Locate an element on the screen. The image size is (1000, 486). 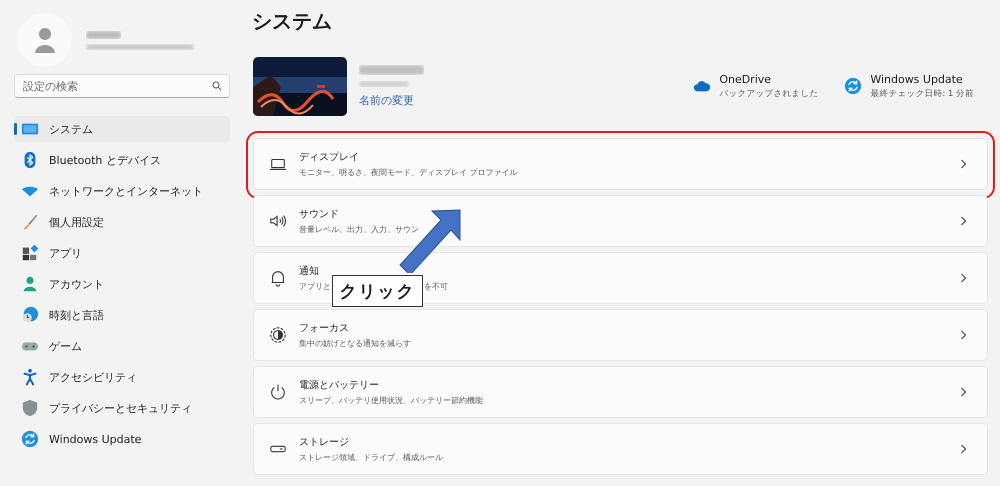
blurred-model-drawing is located at coordinates (384, 83).